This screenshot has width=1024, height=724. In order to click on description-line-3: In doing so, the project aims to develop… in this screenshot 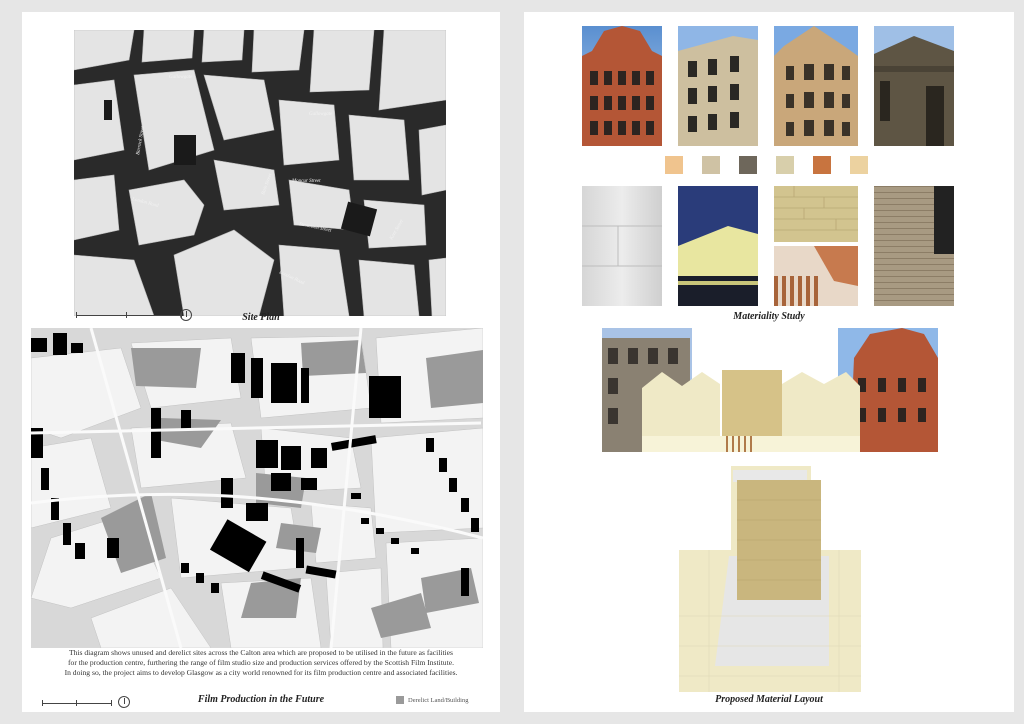, I will do `click(261, 672)`.